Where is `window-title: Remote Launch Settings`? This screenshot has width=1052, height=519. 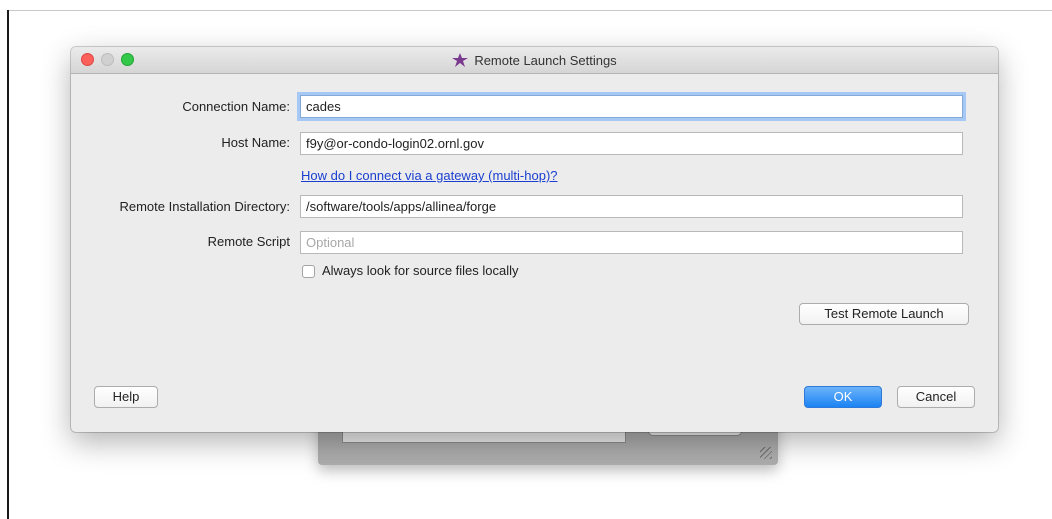
window-title: Remote Launch Settings is located at coordinates (534, 60).